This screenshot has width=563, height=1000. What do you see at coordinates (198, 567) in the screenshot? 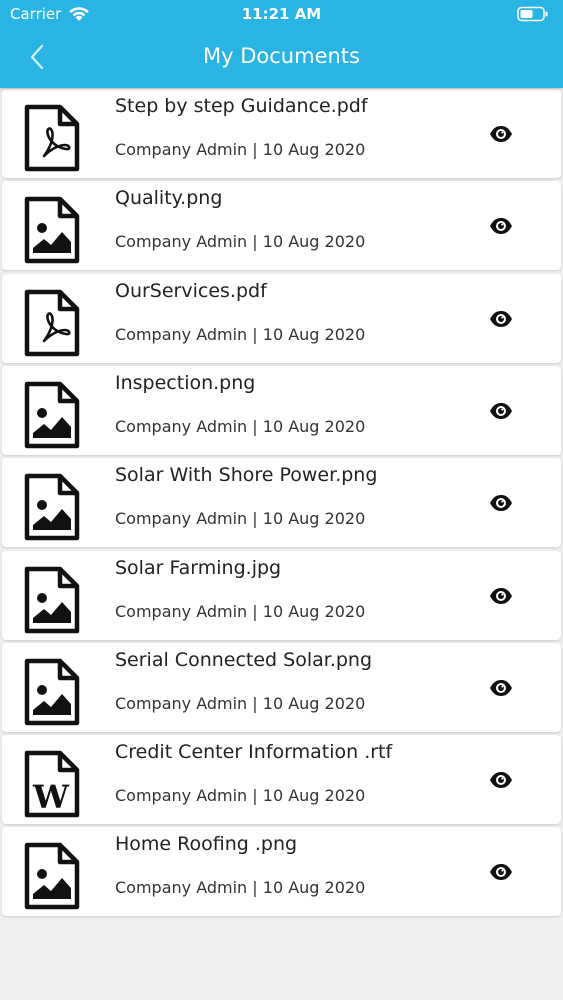
I see `document-name: Solar Farming.jpg` at bounding box center [198, 567].